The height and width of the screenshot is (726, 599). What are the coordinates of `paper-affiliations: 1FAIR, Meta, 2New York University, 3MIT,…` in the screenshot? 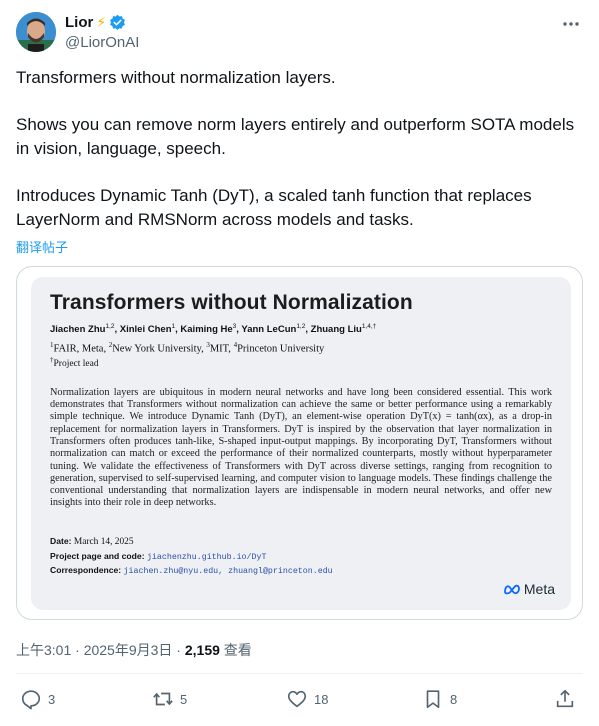 It's located at (300, 348).